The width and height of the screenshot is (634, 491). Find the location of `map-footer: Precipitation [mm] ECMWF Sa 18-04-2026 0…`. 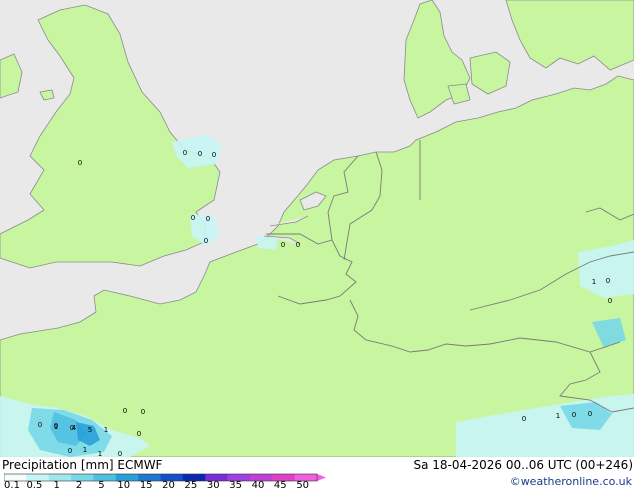

map-footer: Precipitation [mm] ECMWF Sa 18-04-2026 0… is located at coordinates (317, 474).